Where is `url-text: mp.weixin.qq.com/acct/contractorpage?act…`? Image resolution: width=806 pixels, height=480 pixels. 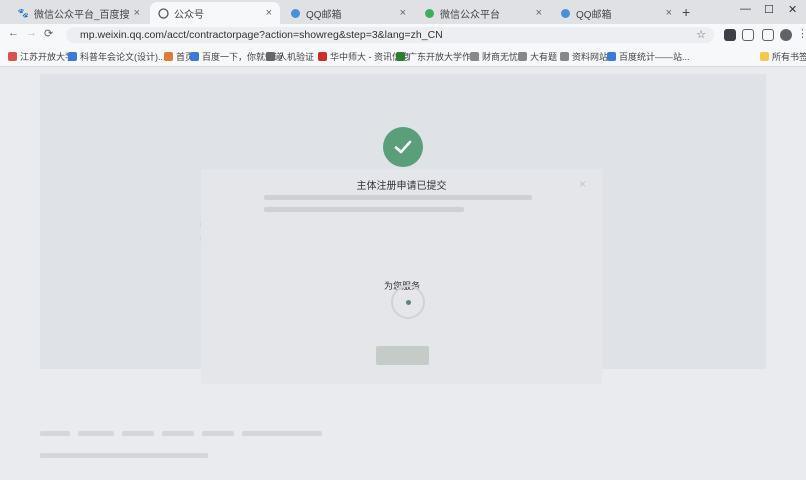
url-text: mp.weixin.qq.com/acct/contractorpage?act… is located at coordinates (261, 35).